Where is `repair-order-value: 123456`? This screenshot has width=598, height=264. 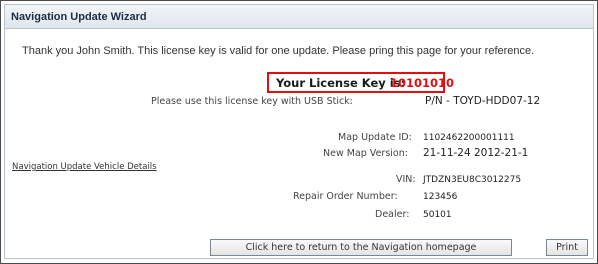
repair-order-value: 123456 is located at coordinates (440, 197).